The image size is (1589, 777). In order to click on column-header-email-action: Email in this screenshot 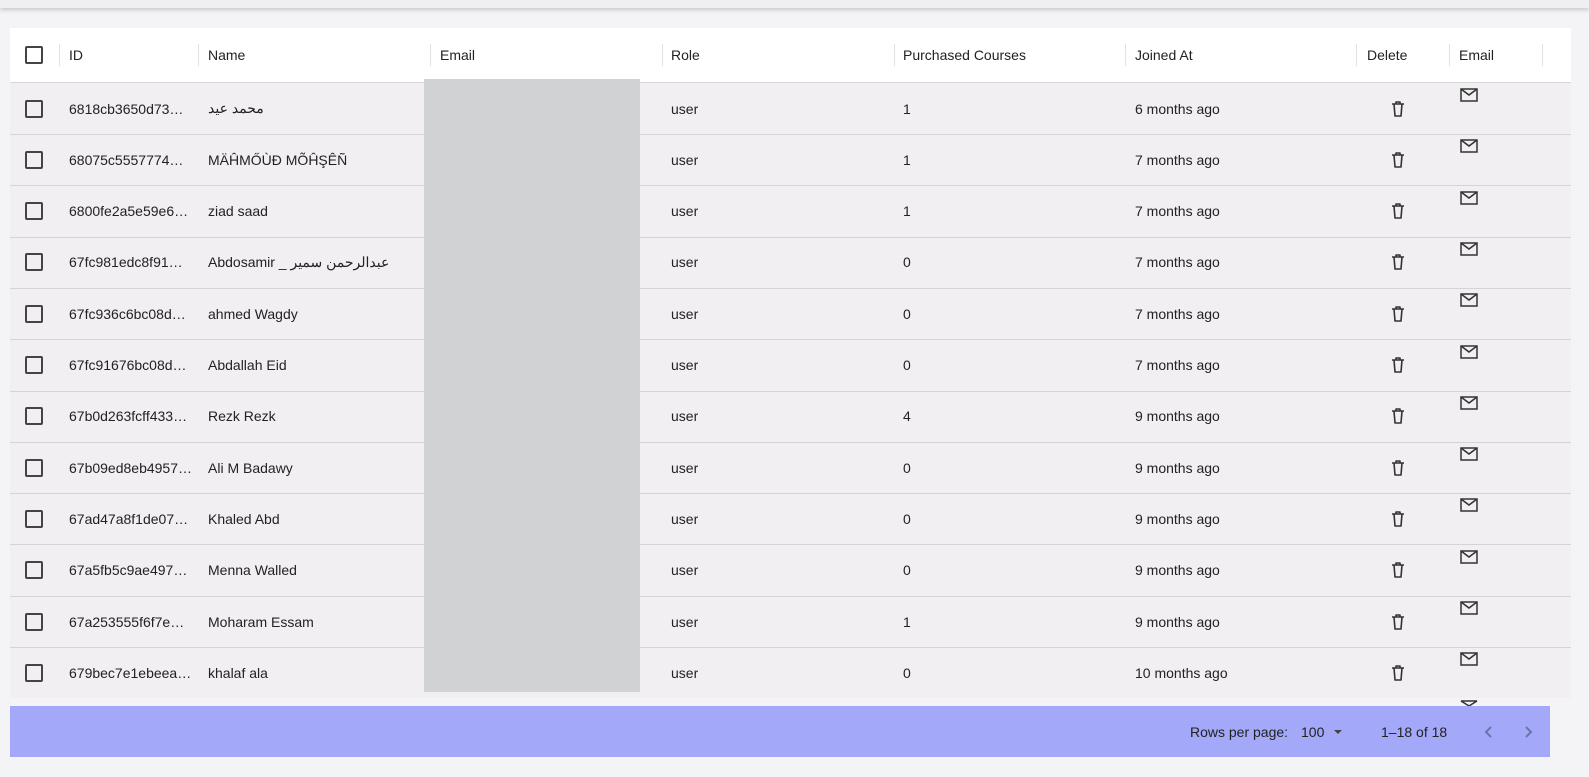, I will do `click(1476, 55)`.